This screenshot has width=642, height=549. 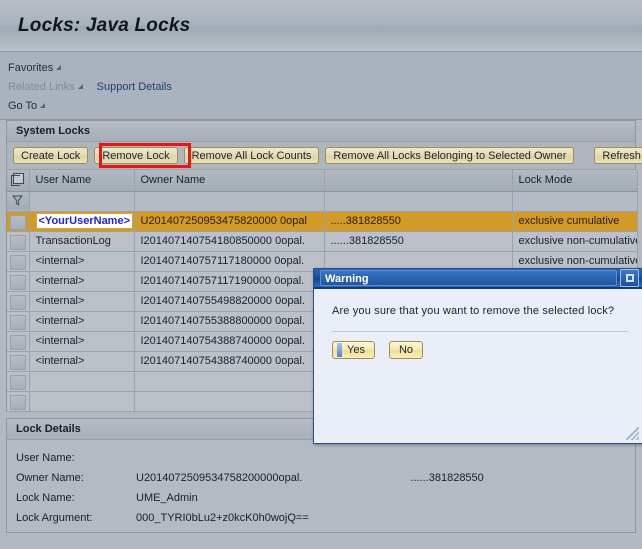 I want to click on related-links-menu: Related Links, so click(x=41, y=87).